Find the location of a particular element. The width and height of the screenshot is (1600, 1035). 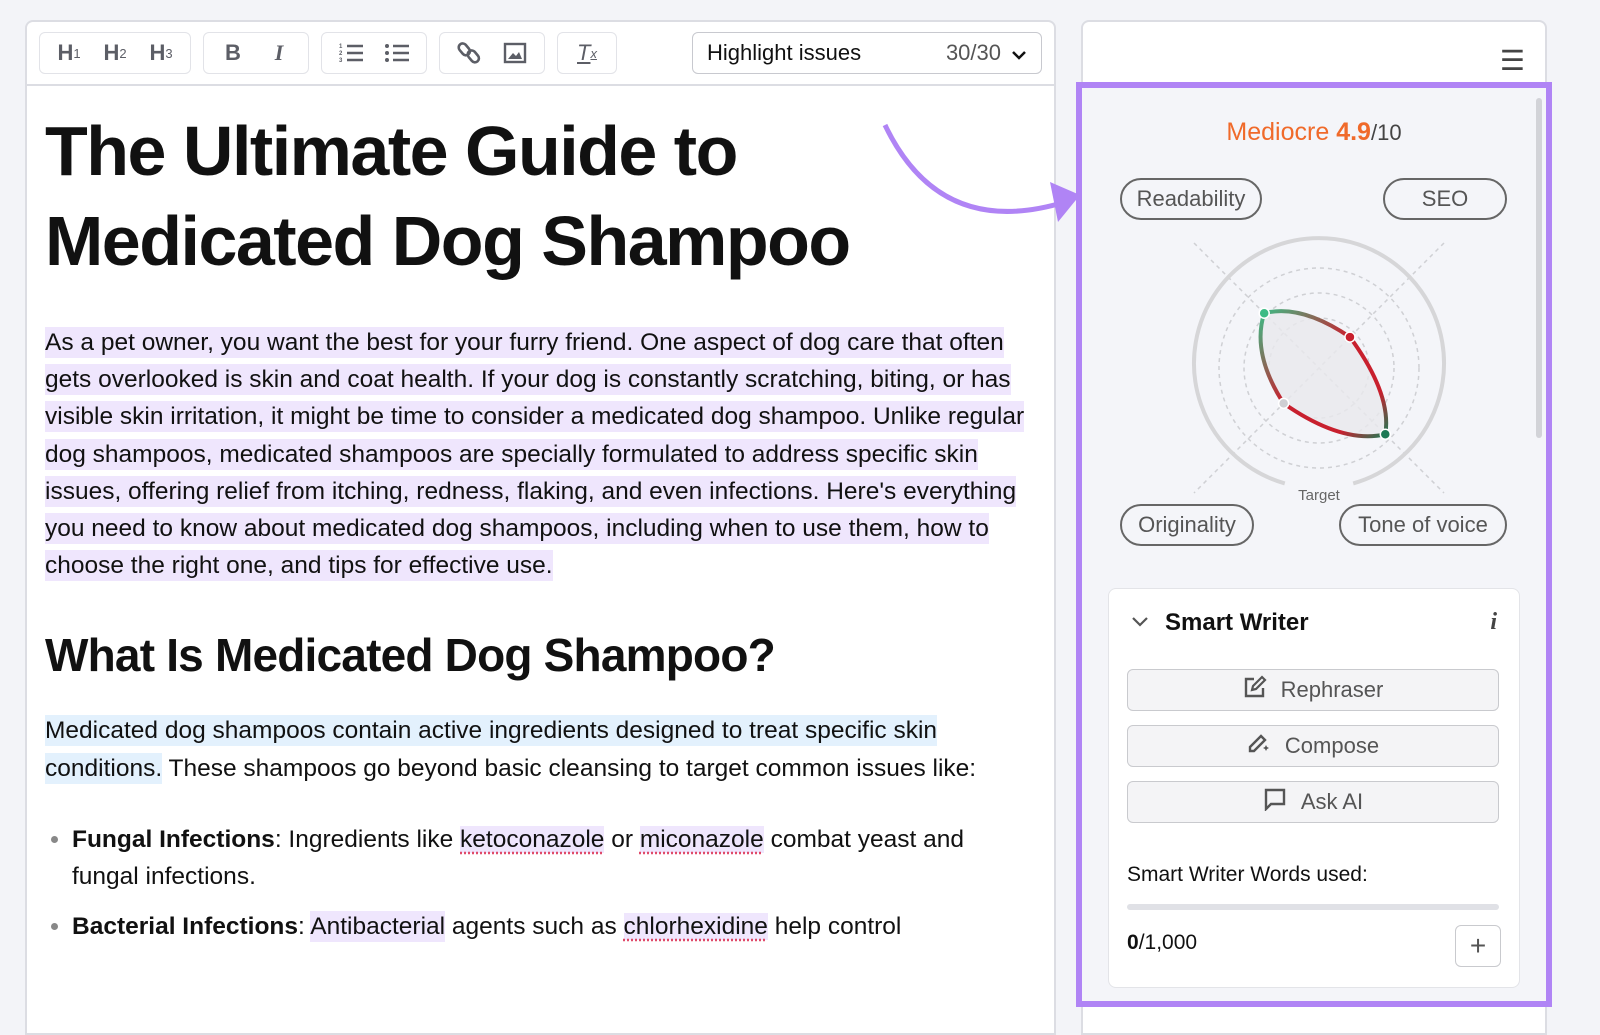

bold-button: B is located at coordinates (233, 53).